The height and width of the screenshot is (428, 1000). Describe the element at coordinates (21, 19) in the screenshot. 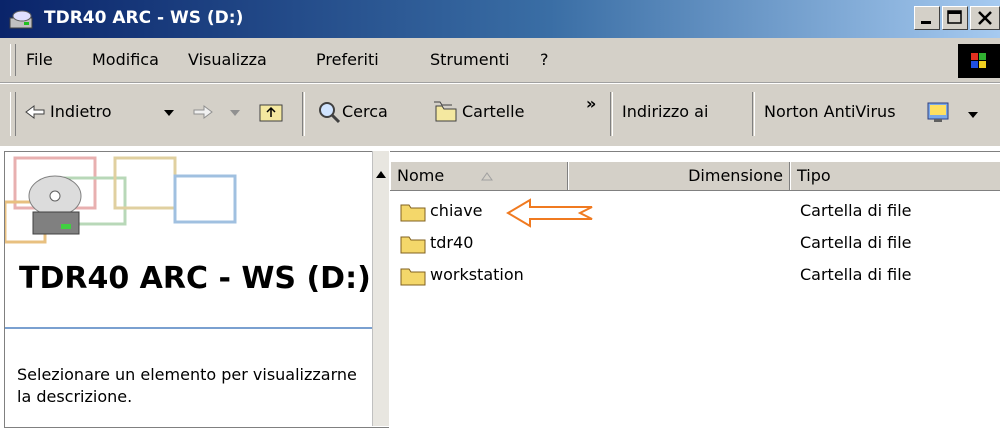

I see `drive-icon` at that location.